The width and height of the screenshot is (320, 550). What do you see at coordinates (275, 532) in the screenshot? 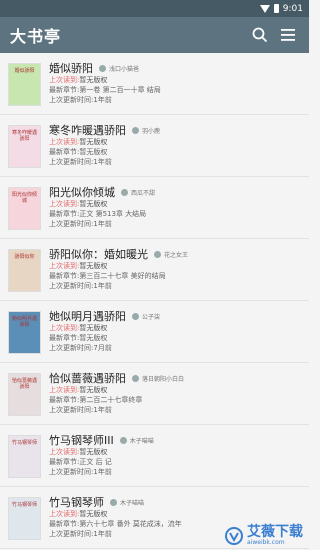
I see `watermark-text: 艾薇下载` at bounding box center [275, 532].